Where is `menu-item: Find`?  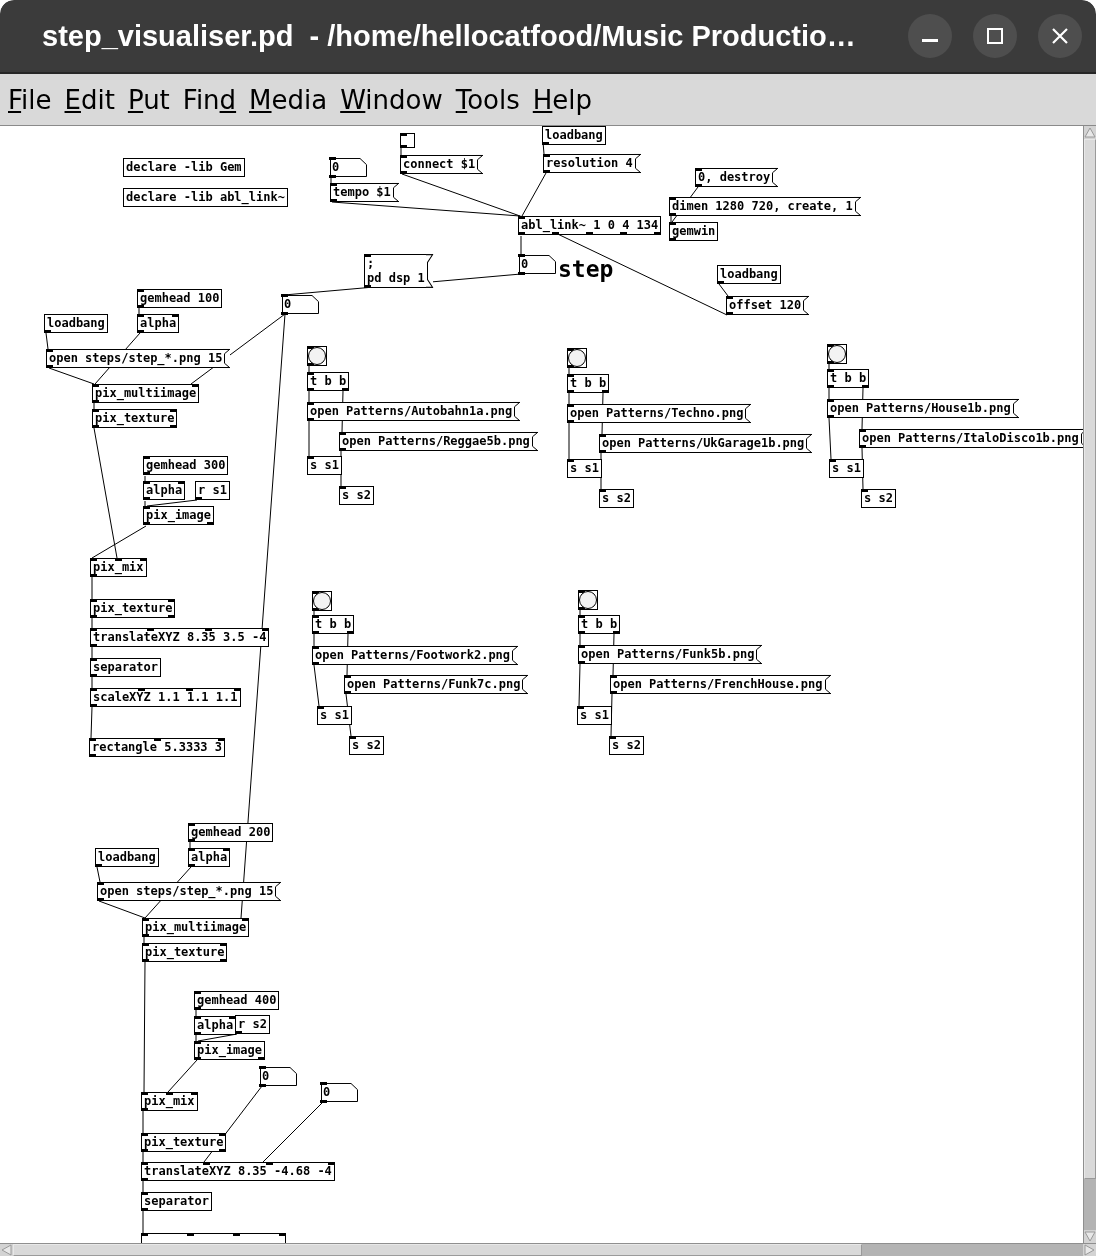
menu-item: Find is located at coordinates (209, 99).